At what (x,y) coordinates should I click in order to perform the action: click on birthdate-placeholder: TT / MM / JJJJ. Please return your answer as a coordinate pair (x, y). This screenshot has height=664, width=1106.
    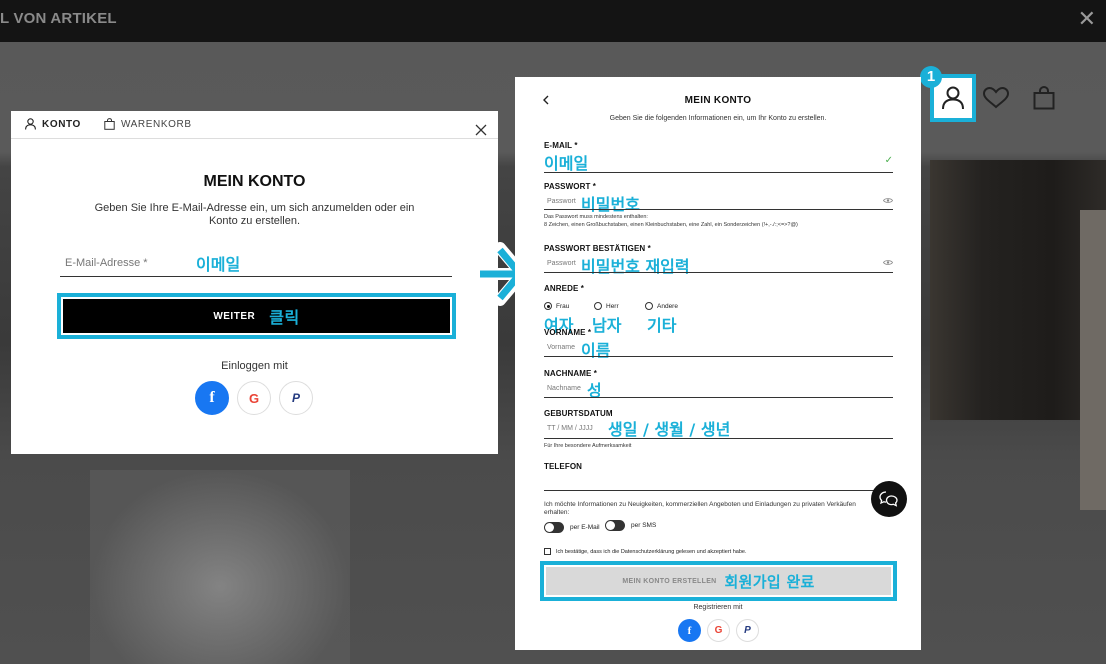
    Looking at the image, I should click on (570, 428).